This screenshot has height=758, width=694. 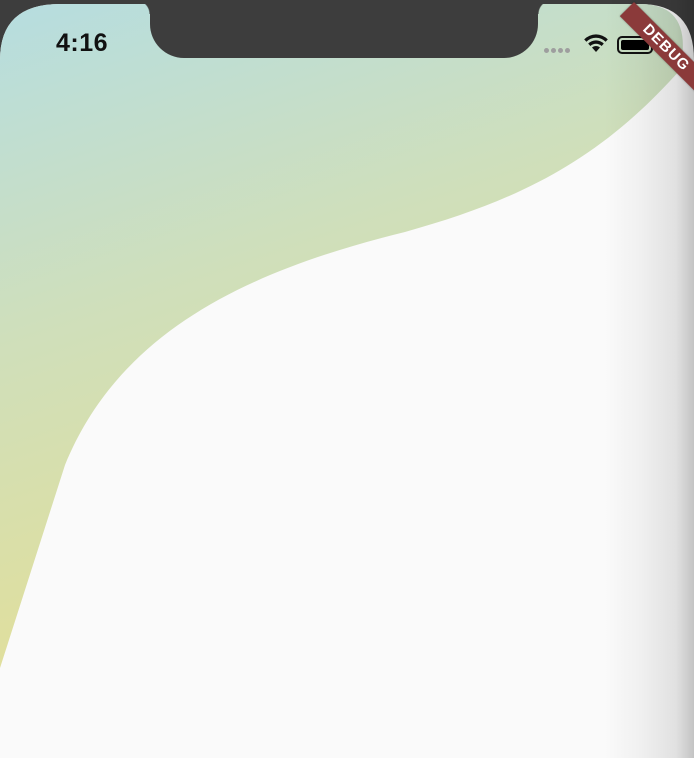 What do you see at coordinates (82, 43) in the screenshot?
I see `status-time: 4:16` at bounding box center [82, 43].